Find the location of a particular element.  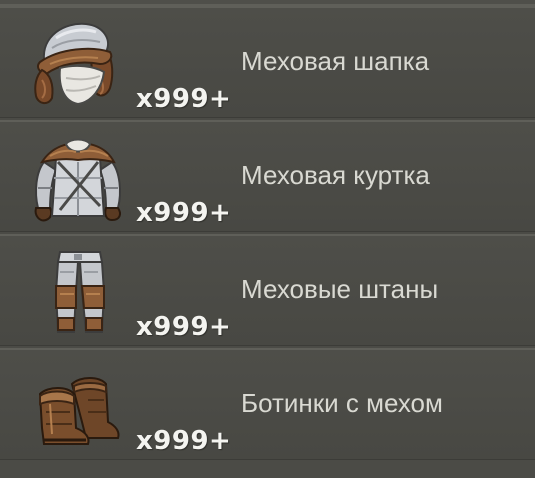

fur-pants-icon is located at coordinates (80, 292).